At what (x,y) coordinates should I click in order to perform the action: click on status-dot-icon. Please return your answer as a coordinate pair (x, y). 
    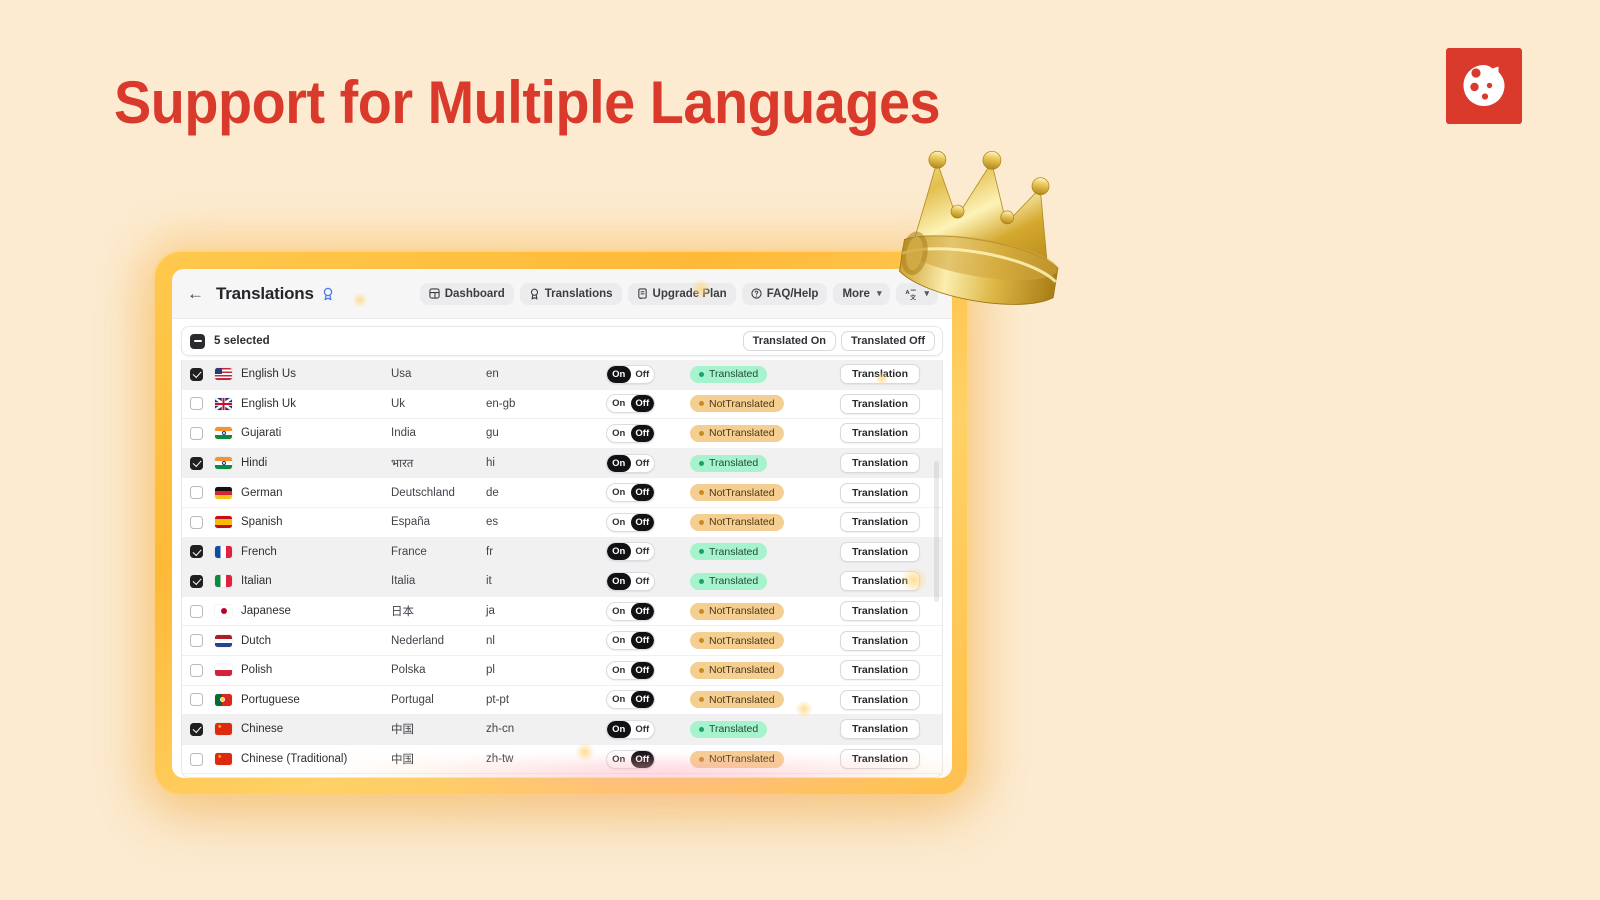
    Looking at the image, I should click on (701, 374).